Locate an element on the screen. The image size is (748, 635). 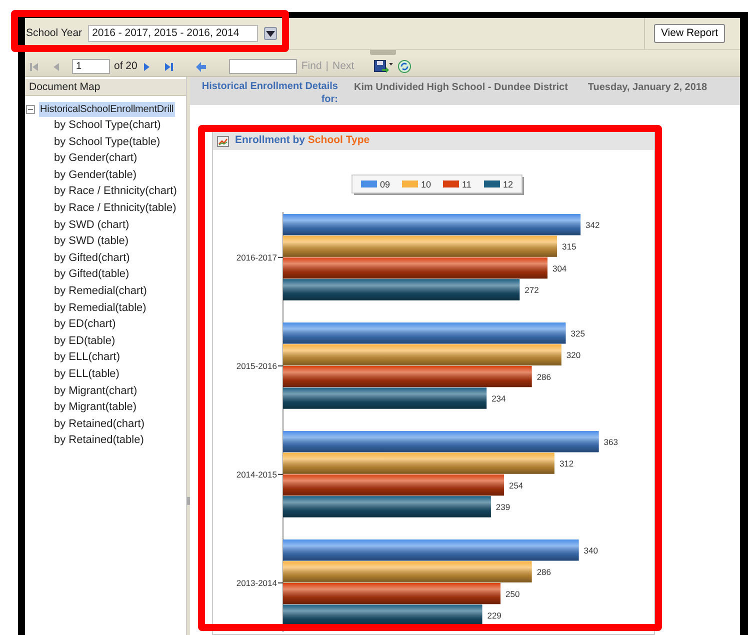
collapse-icon is located at coordinates (30, 109).